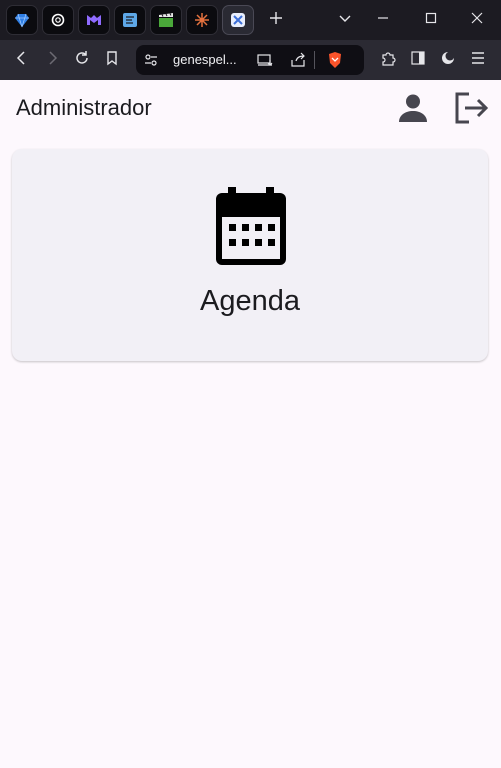  I want to click on tools-icon, so click(238, 20).